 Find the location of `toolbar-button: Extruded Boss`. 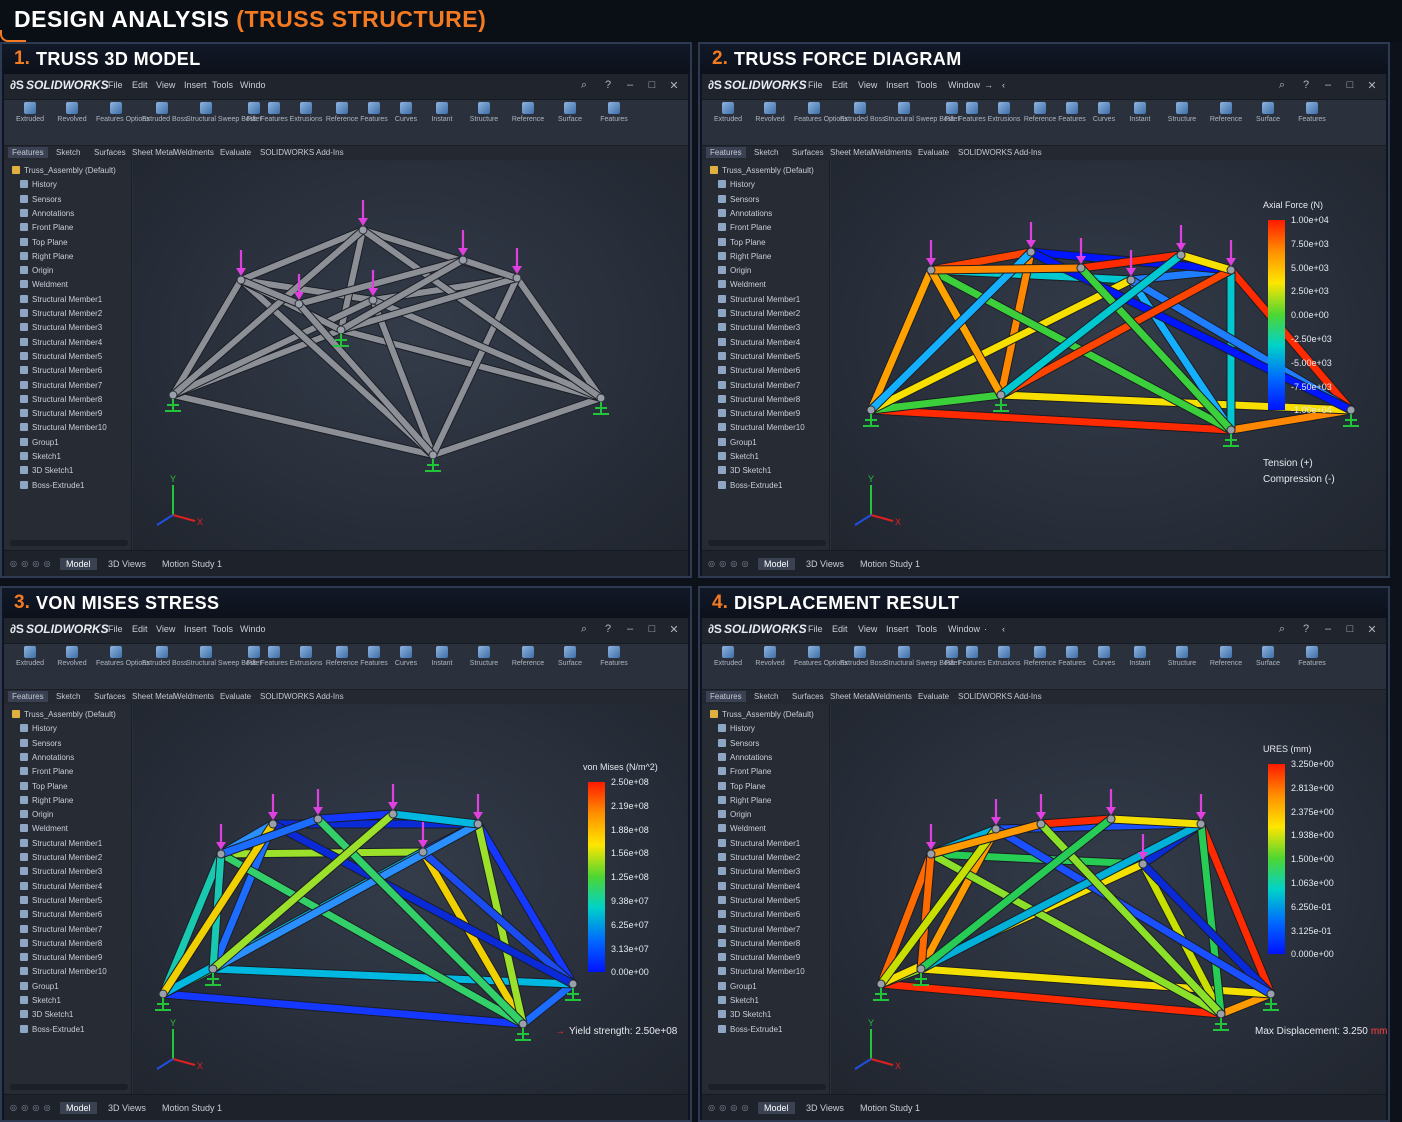

toolbar-button: Extruded Boss is located at coordinates (165, 123).